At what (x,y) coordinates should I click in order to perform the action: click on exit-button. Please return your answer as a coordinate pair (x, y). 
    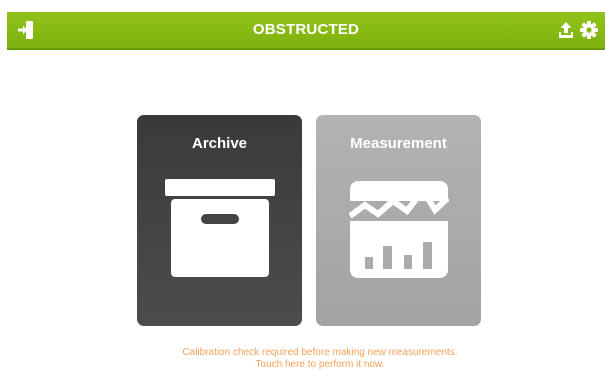
    Looking at the image, I should click on (26, 30).